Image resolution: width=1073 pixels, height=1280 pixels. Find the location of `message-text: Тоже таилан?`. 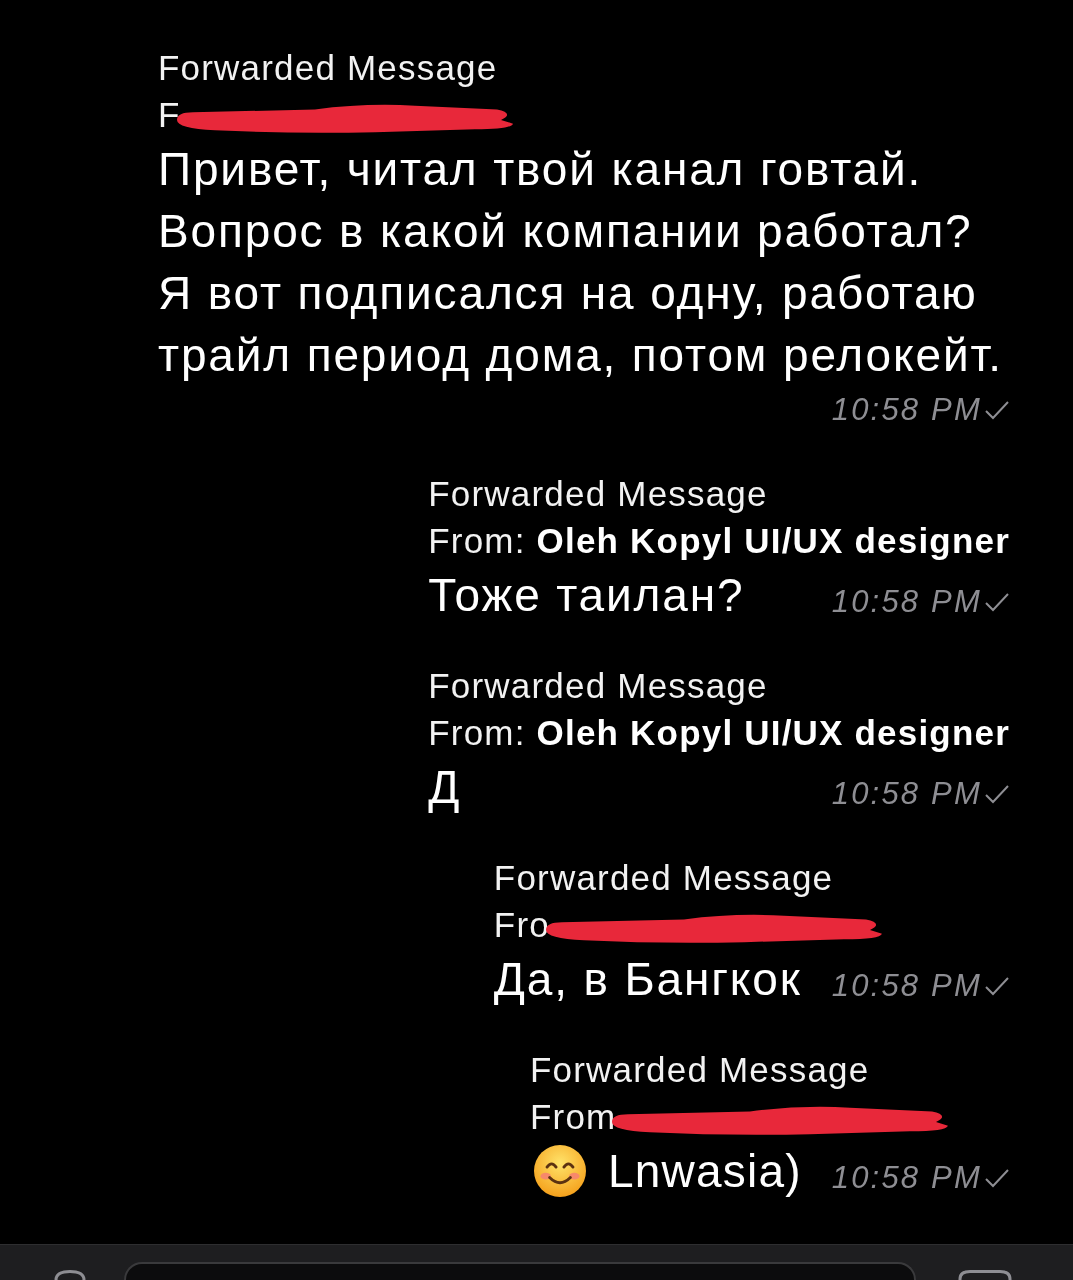

message-text: Тоже таилан? is located at coordinates (586, 595).